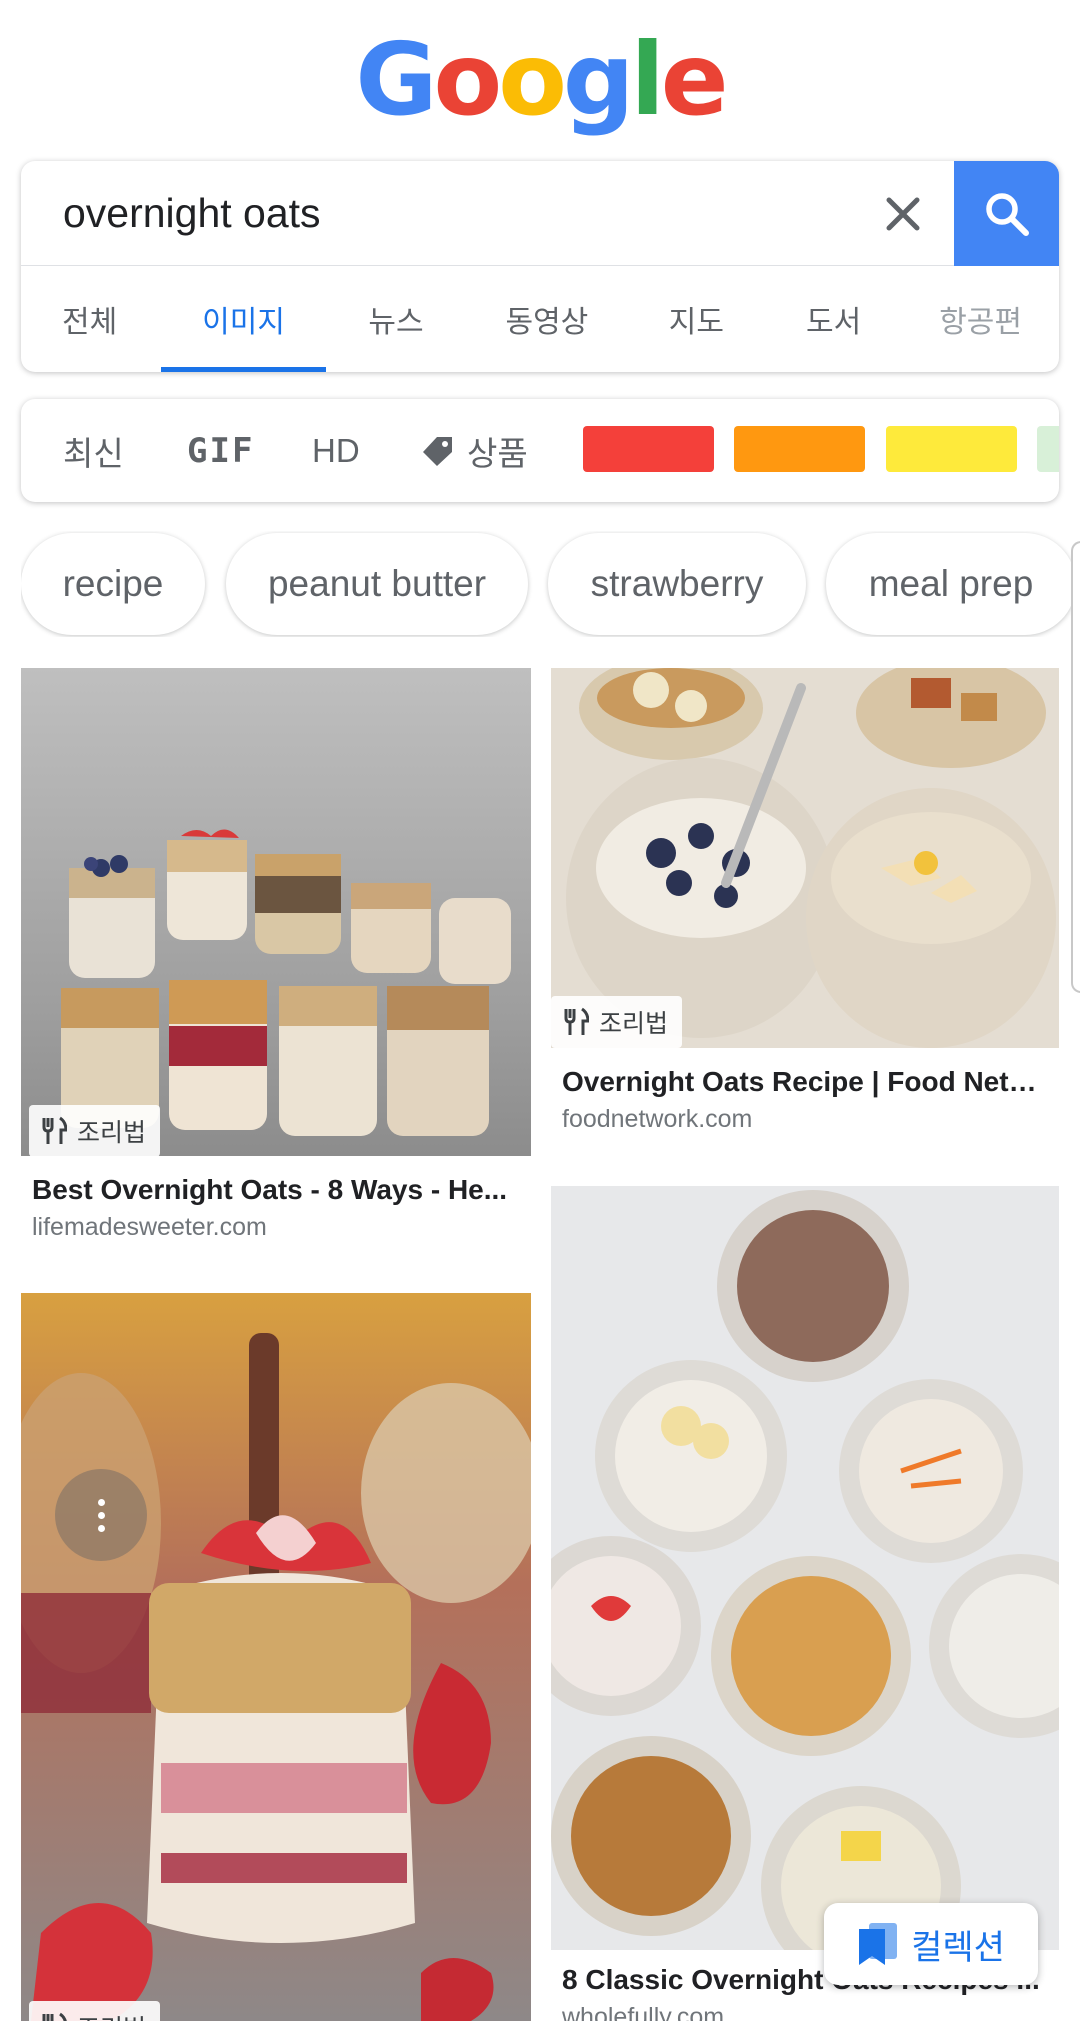  Describe the element at coordinates (958, 1947) in the screenshot. I see `collection-label: 컬렉션` at that location.